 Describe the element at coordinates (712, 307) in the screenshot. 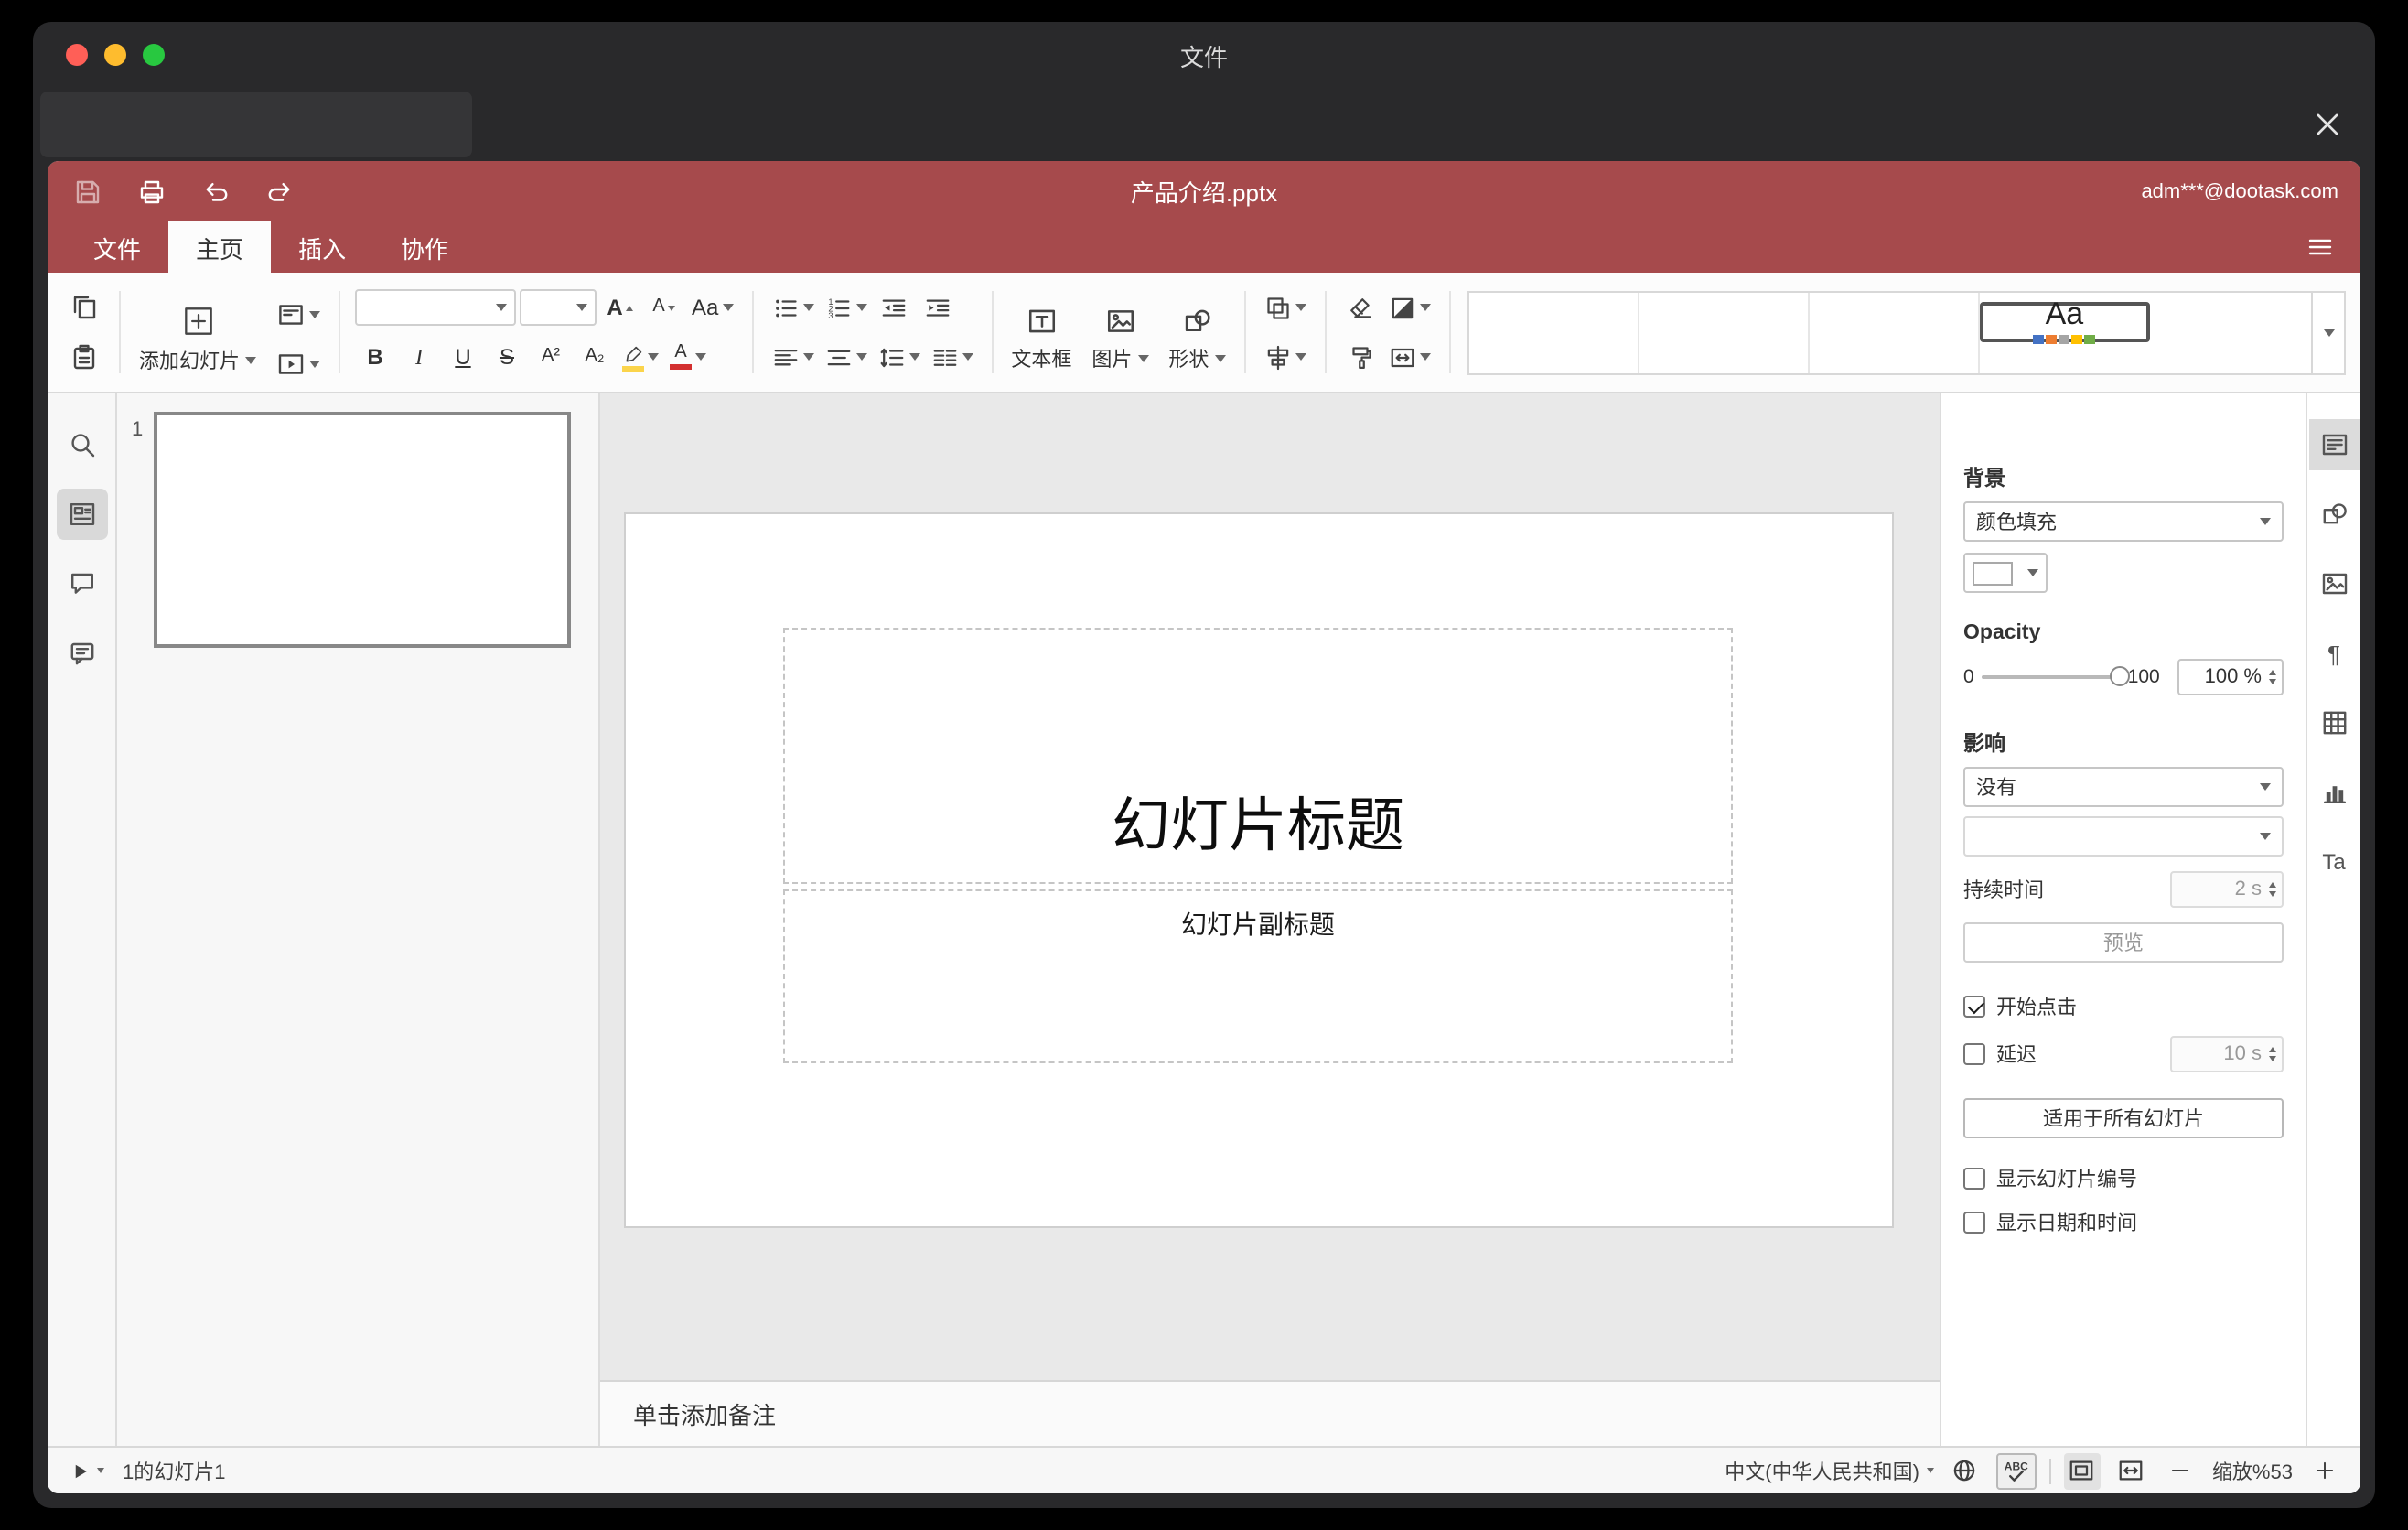

I see `change-case-button: Aa` at that location.